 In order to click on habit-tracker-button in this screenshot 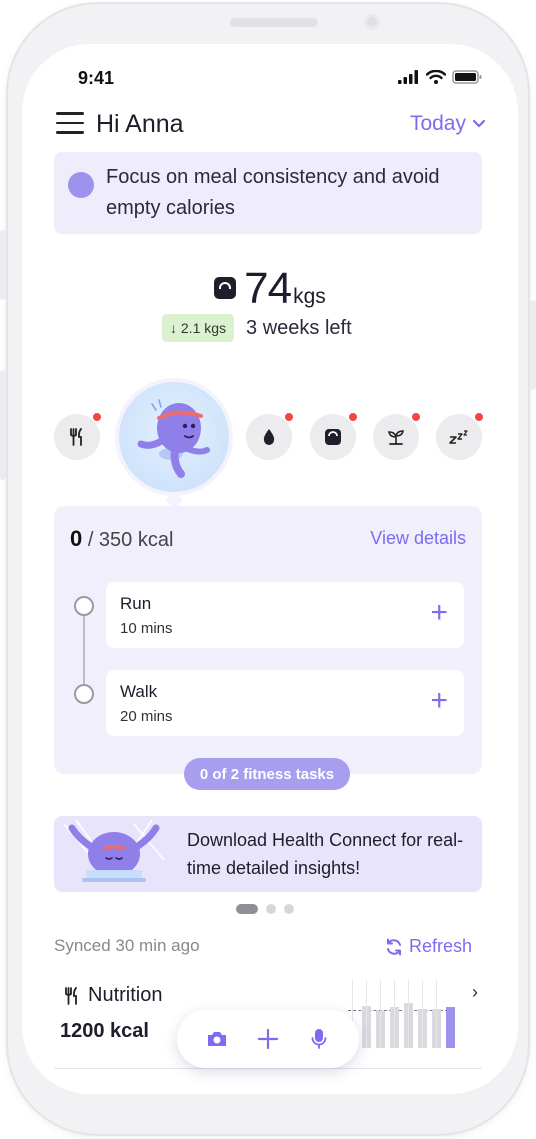, I will do `click(397, 436)`.